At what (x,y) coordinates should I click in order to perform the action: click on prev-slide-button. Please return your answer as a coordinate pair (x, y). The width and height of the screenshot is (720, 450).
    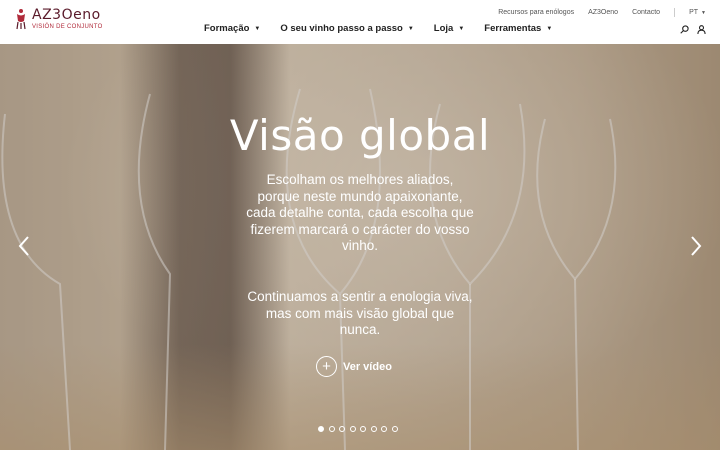
    Looking at the image, I should click on (24, 249).